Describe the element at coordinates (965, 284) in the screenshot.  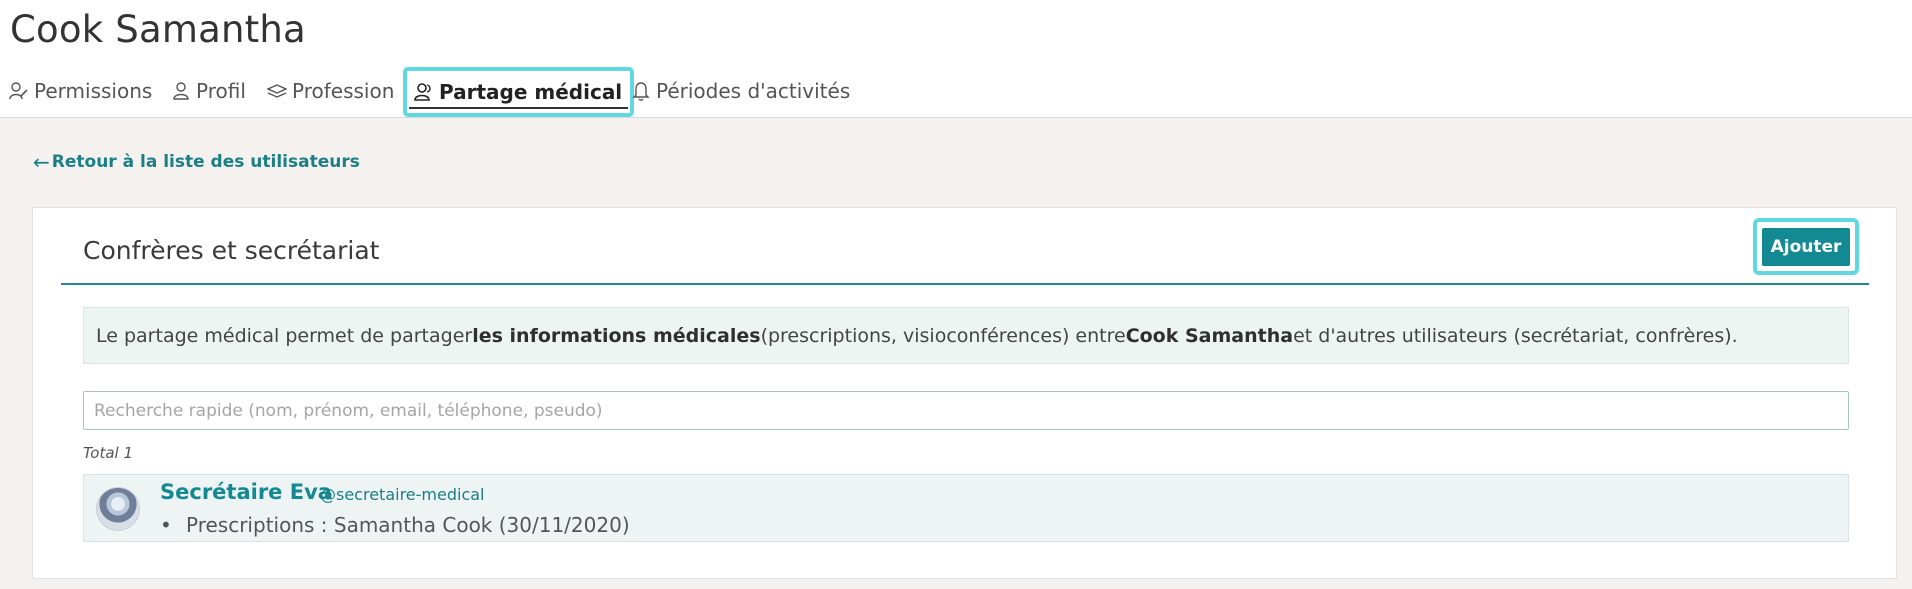
I see `section-divider` at that location.